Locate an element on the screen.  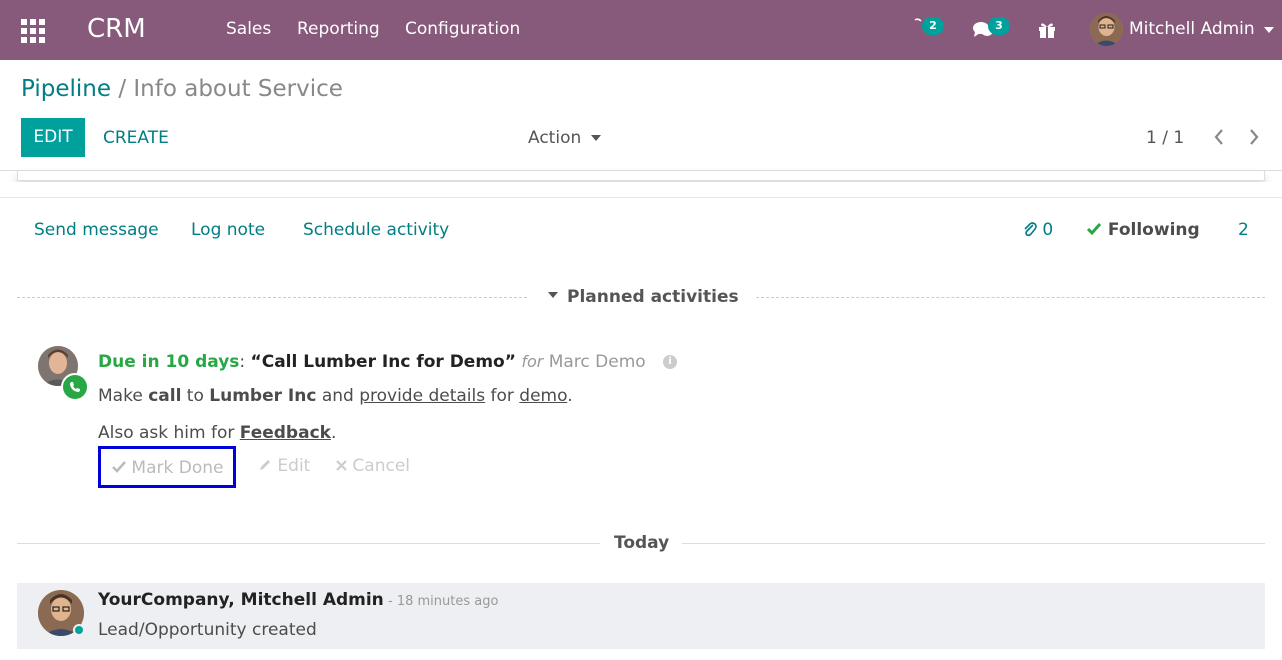
breadcrumb-pipeline: Pipeline is located at coordinates (66, 89).